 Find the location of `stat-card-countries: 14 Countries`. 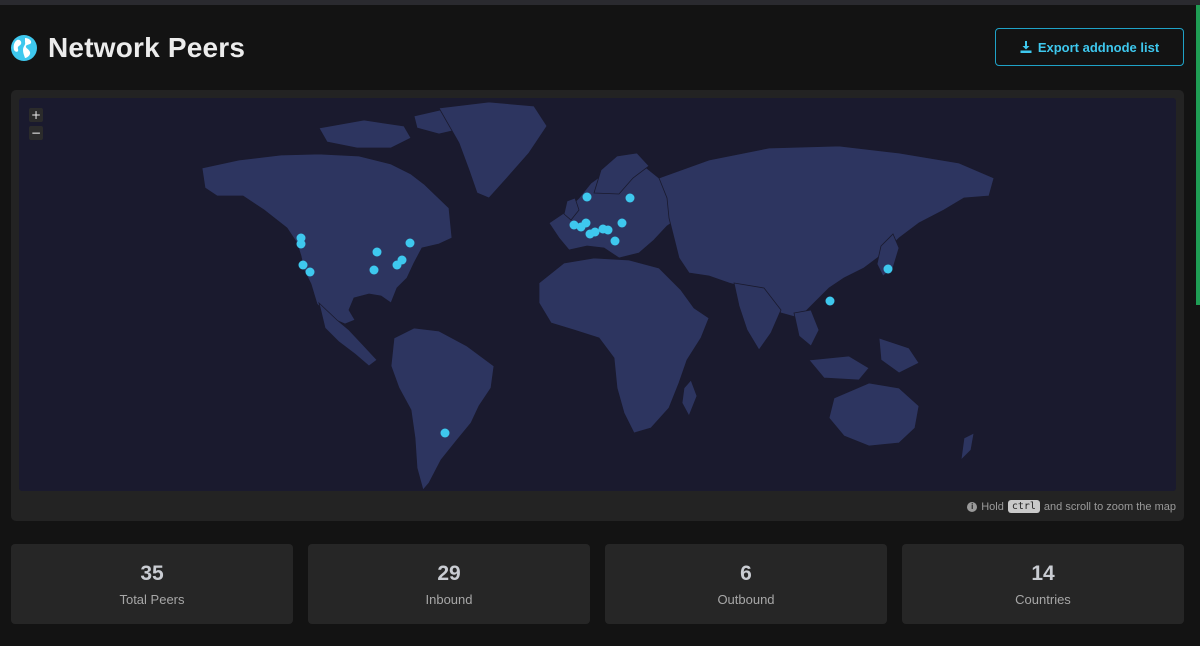

stat-card-countries: 14 Countries is located at coordinates (1043, 584).